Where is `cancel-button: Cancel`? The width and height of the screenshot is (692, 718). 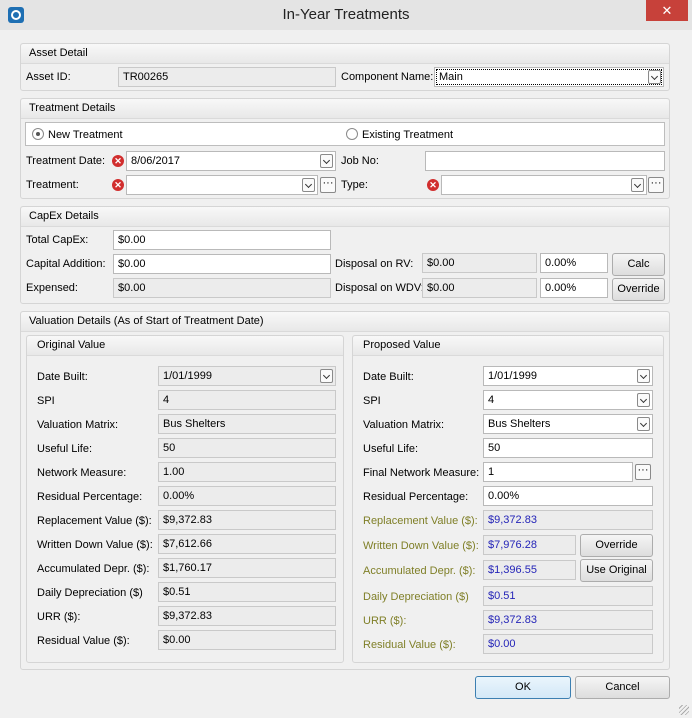 cancel-button: Cancel is located at coordinates (622, 687).